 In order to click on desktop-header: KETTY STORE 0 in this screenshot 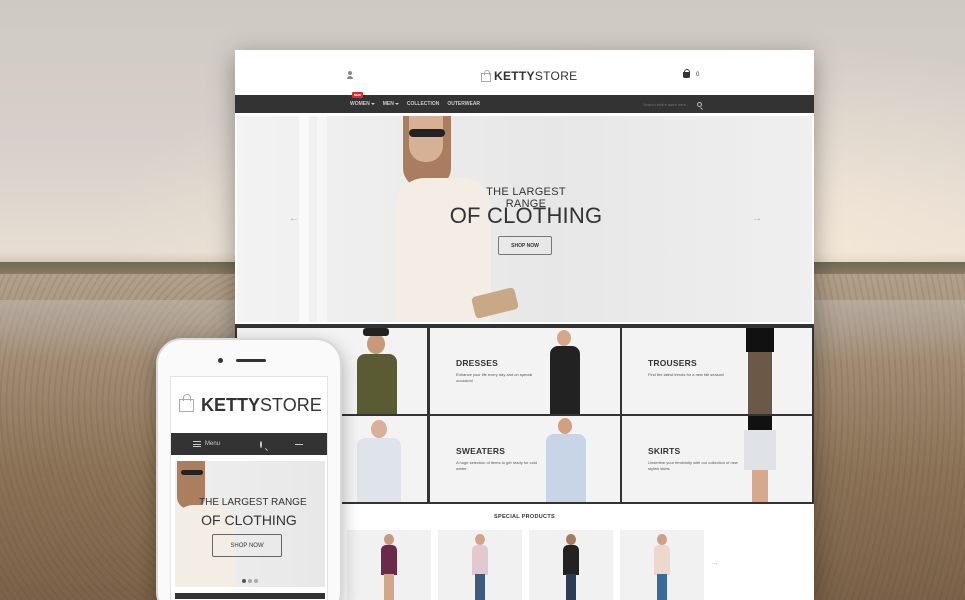, I will do `click(524, 72)`.